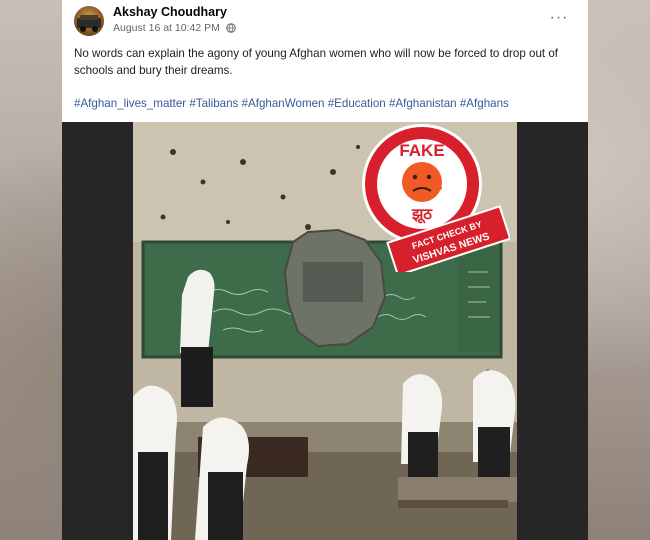  What do you see at coordinates (422, 214) in the screenshot?
I see `stamp-hindi-text: झूठ` at bounding box center [422, 214].